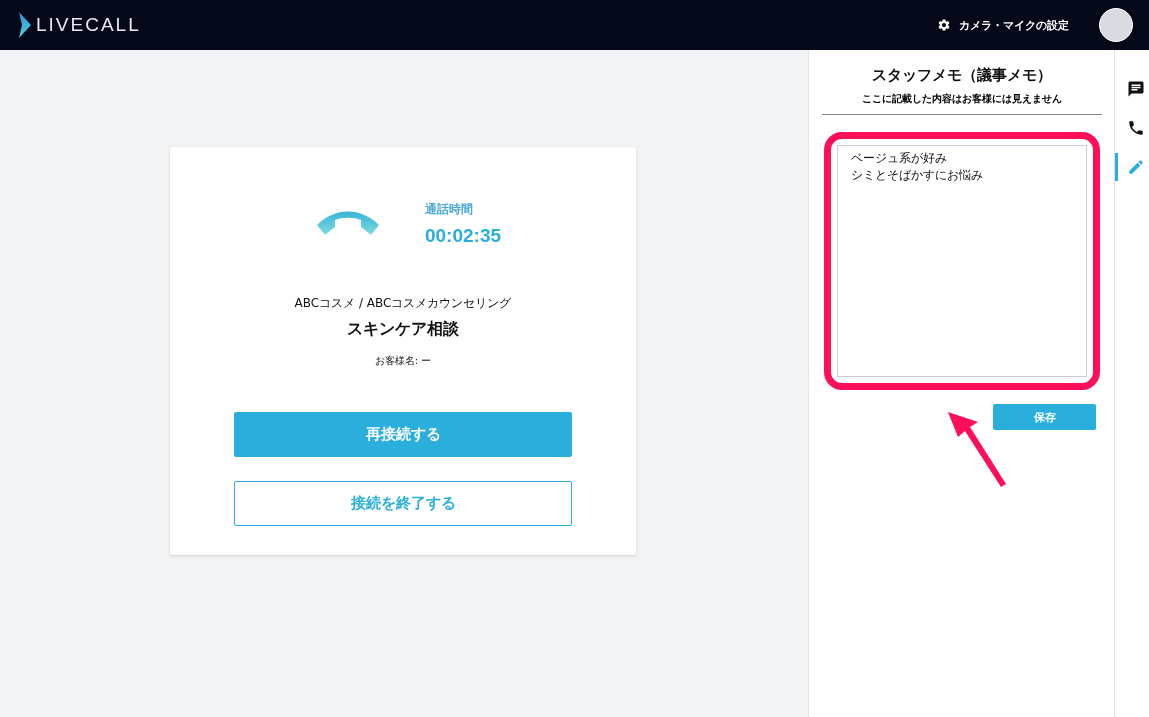  Describe the element at coordinates (347, 223) in the screenshot. I see `hang-up-phone-icon` at that location.